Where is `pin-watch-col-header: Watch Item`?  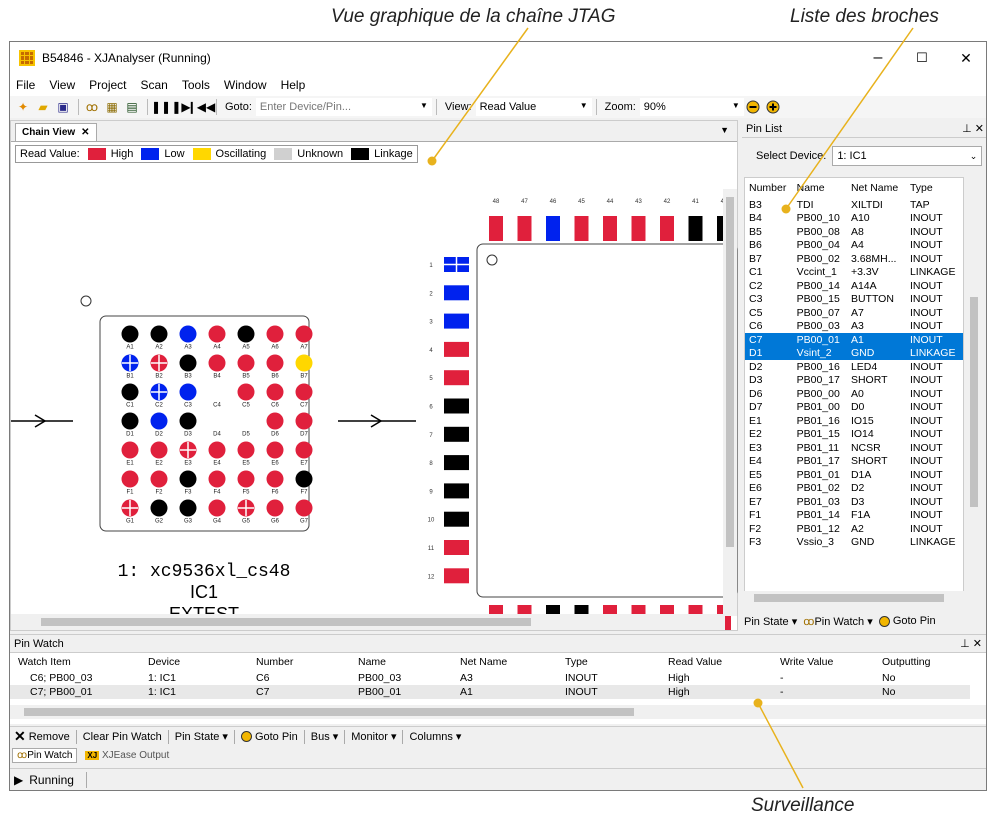
pin-watch-col-header: Watch Item is located at coordinates (75, 662).